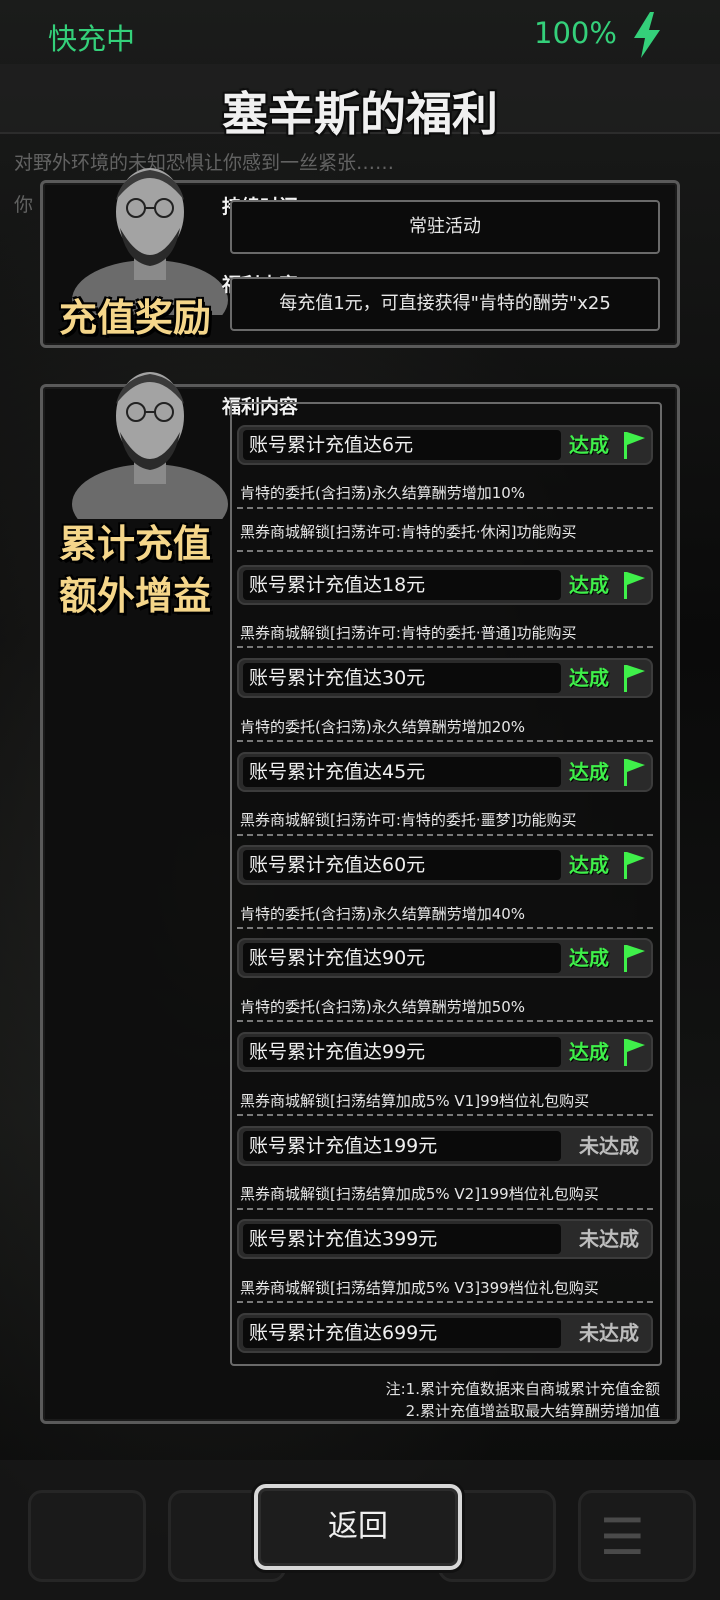 The height and width of the screenshot is (1600, 720). What do you see at coordinates (532, 1411) in the screenshot?
I see `footnote-2: 2.累计充值增益取最大结算酬劳增加值` at bounding box center [532, 1411].